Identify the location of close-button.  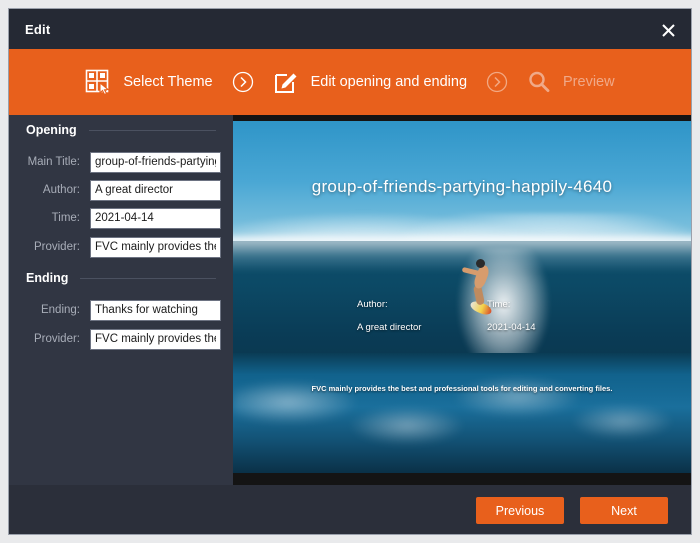
(668, 30).